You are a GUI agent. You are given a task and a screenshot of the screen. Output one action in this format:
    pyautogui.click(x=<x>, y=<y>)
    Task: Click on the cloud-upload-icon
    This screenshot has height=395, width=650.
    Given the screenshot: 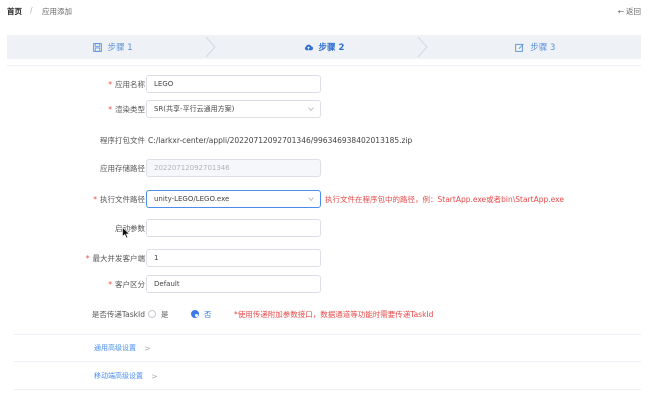 What is the action you would take?
    pyautogui.click(x=308, y=47)
    